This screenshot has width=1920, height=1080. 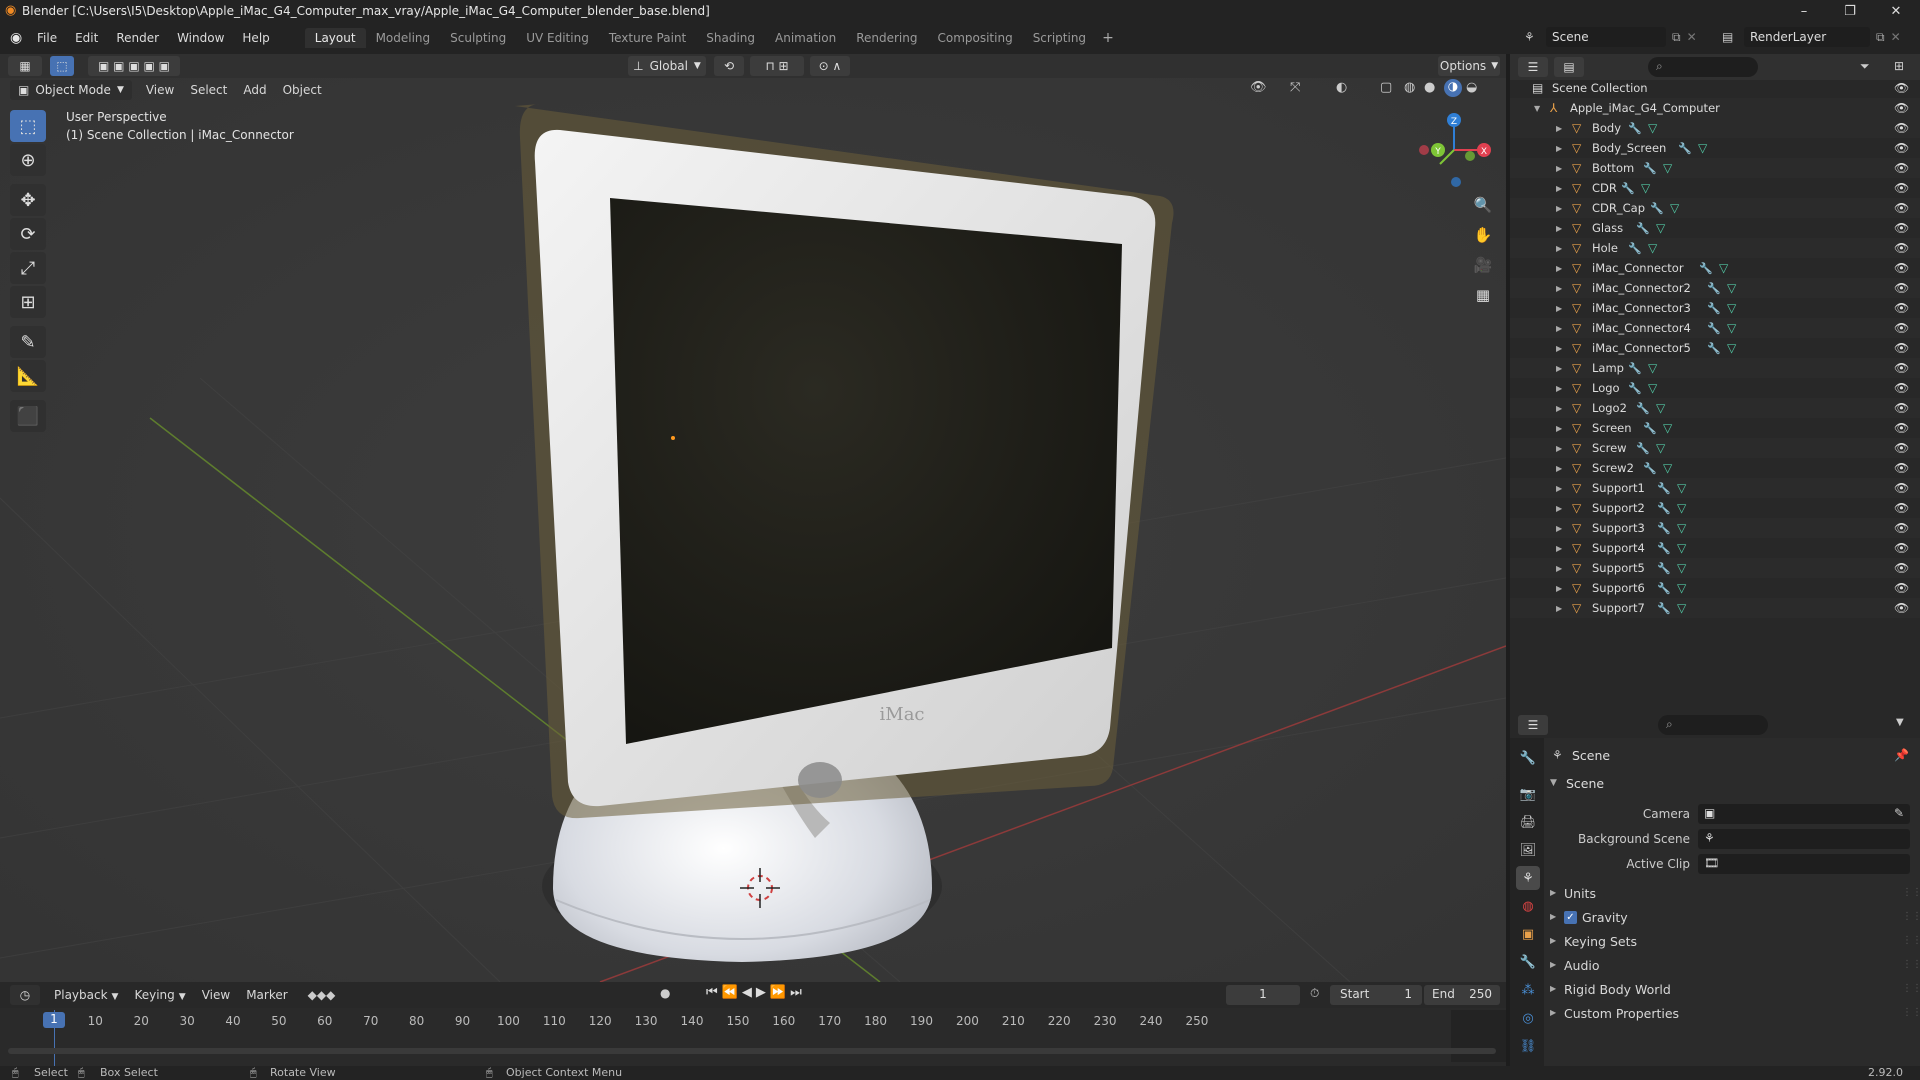 I want to click on outliner-item: ▶ ▽ Screen 🔧 ▽ 👁, so click(x=1715, y=428).